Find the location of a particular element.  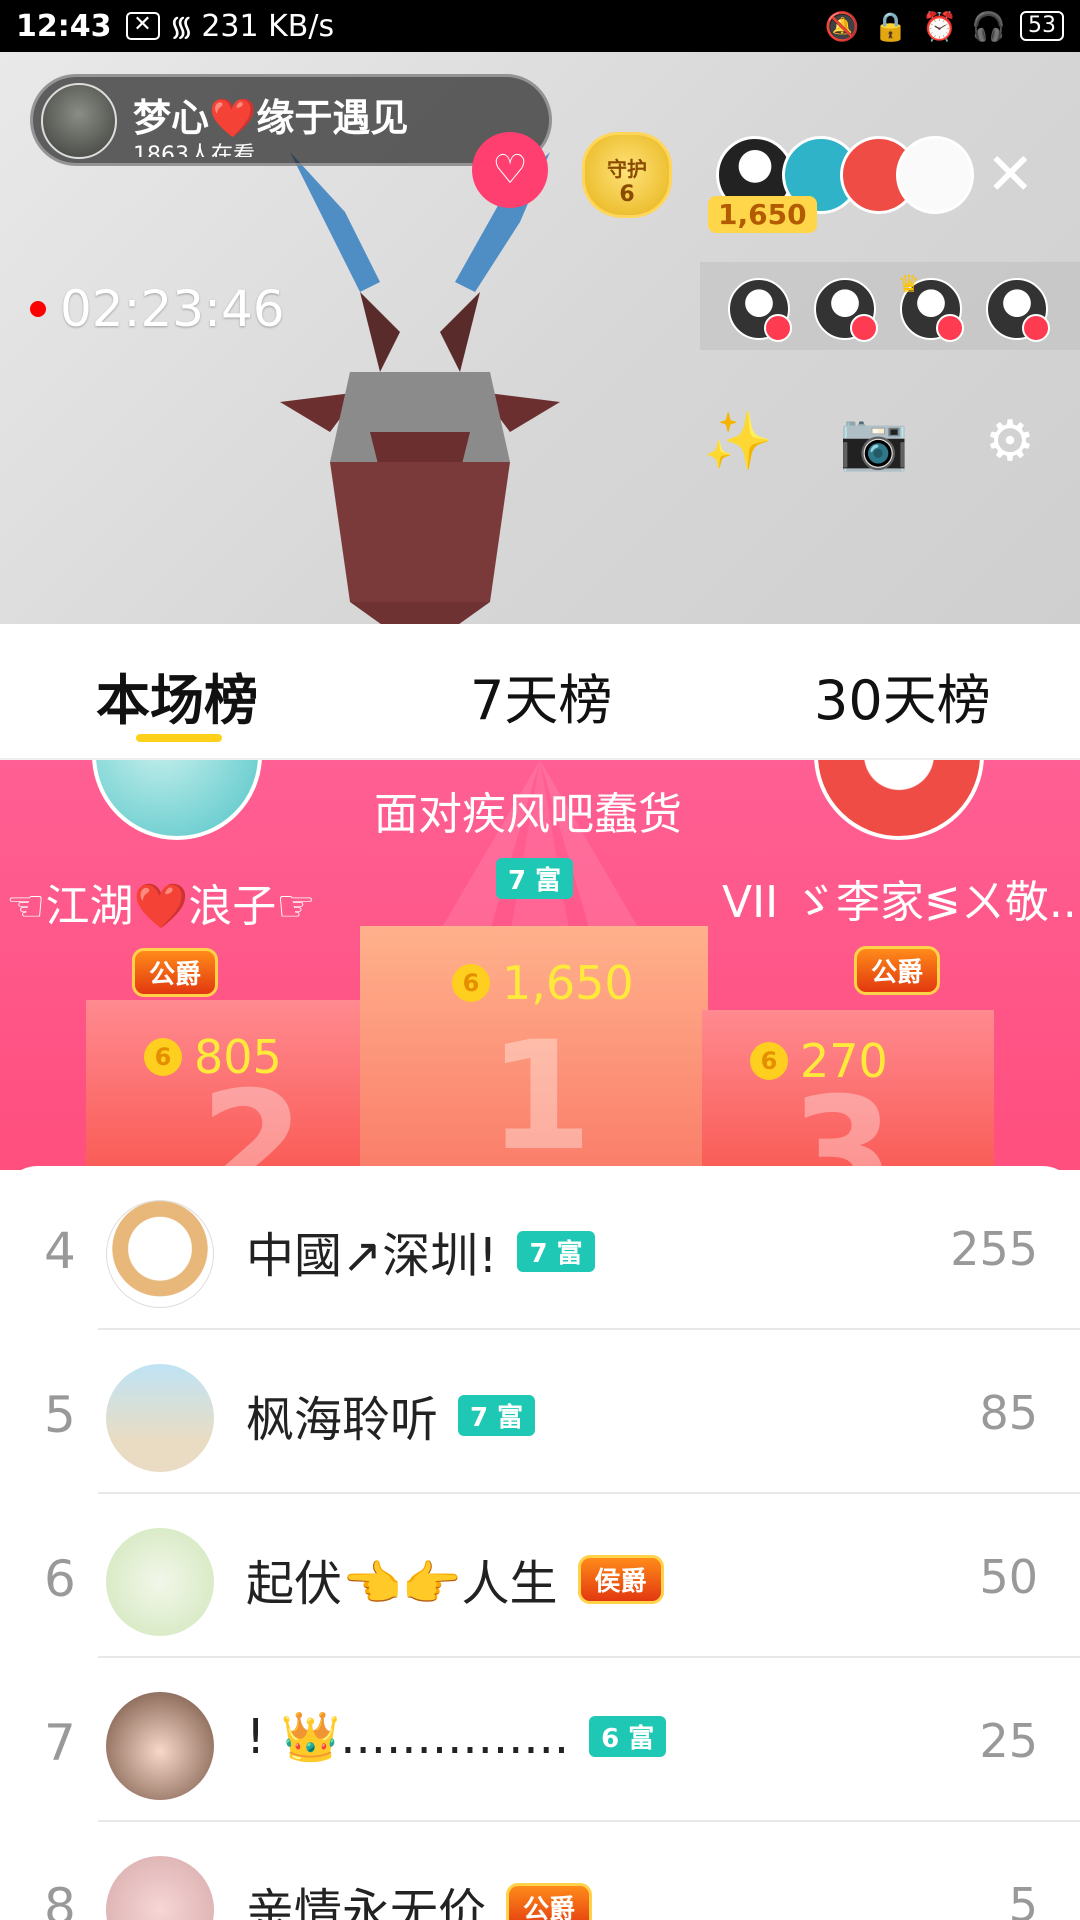

crown-icon: ♛ is located at coordinates (909, 284).